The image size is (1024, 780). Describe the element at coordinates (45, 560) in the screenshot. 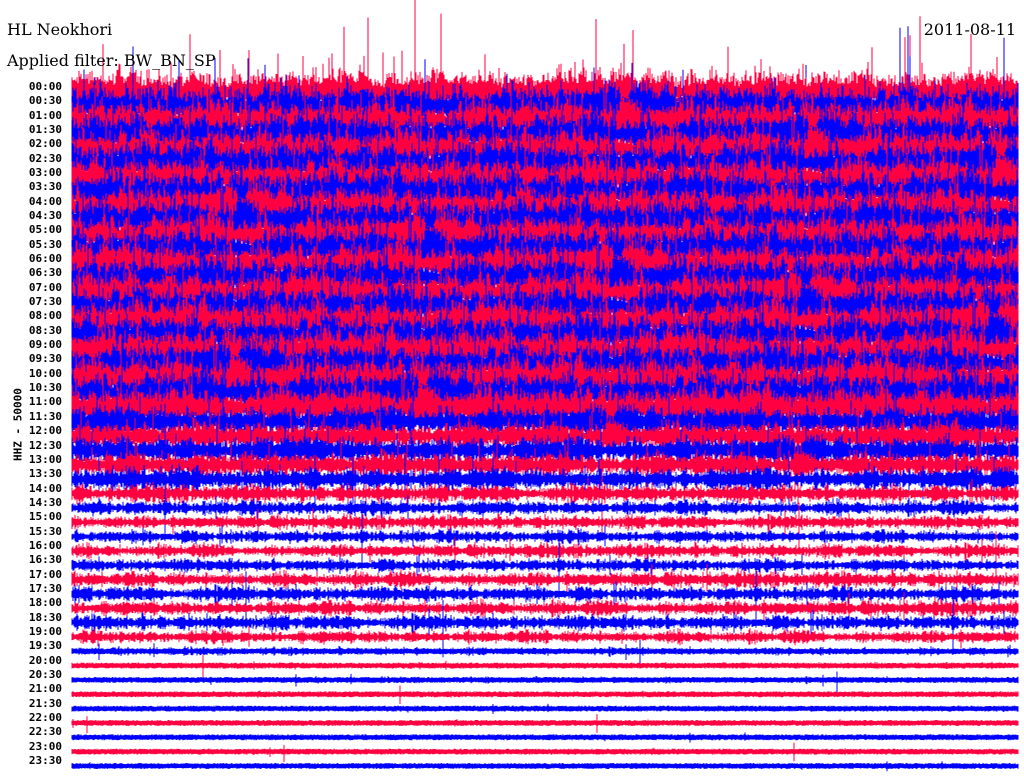

I see `time-label: 16:30` at that location.